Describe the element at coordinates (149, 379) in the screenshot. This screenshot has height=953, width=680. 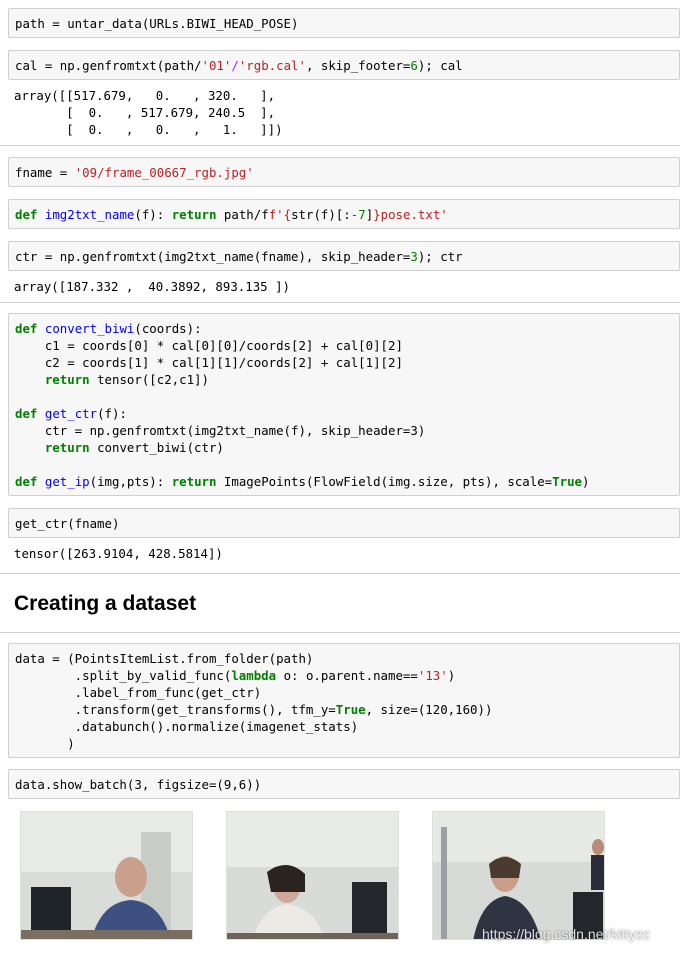
I see `code-text: tensor([c2,c1])` at that location.